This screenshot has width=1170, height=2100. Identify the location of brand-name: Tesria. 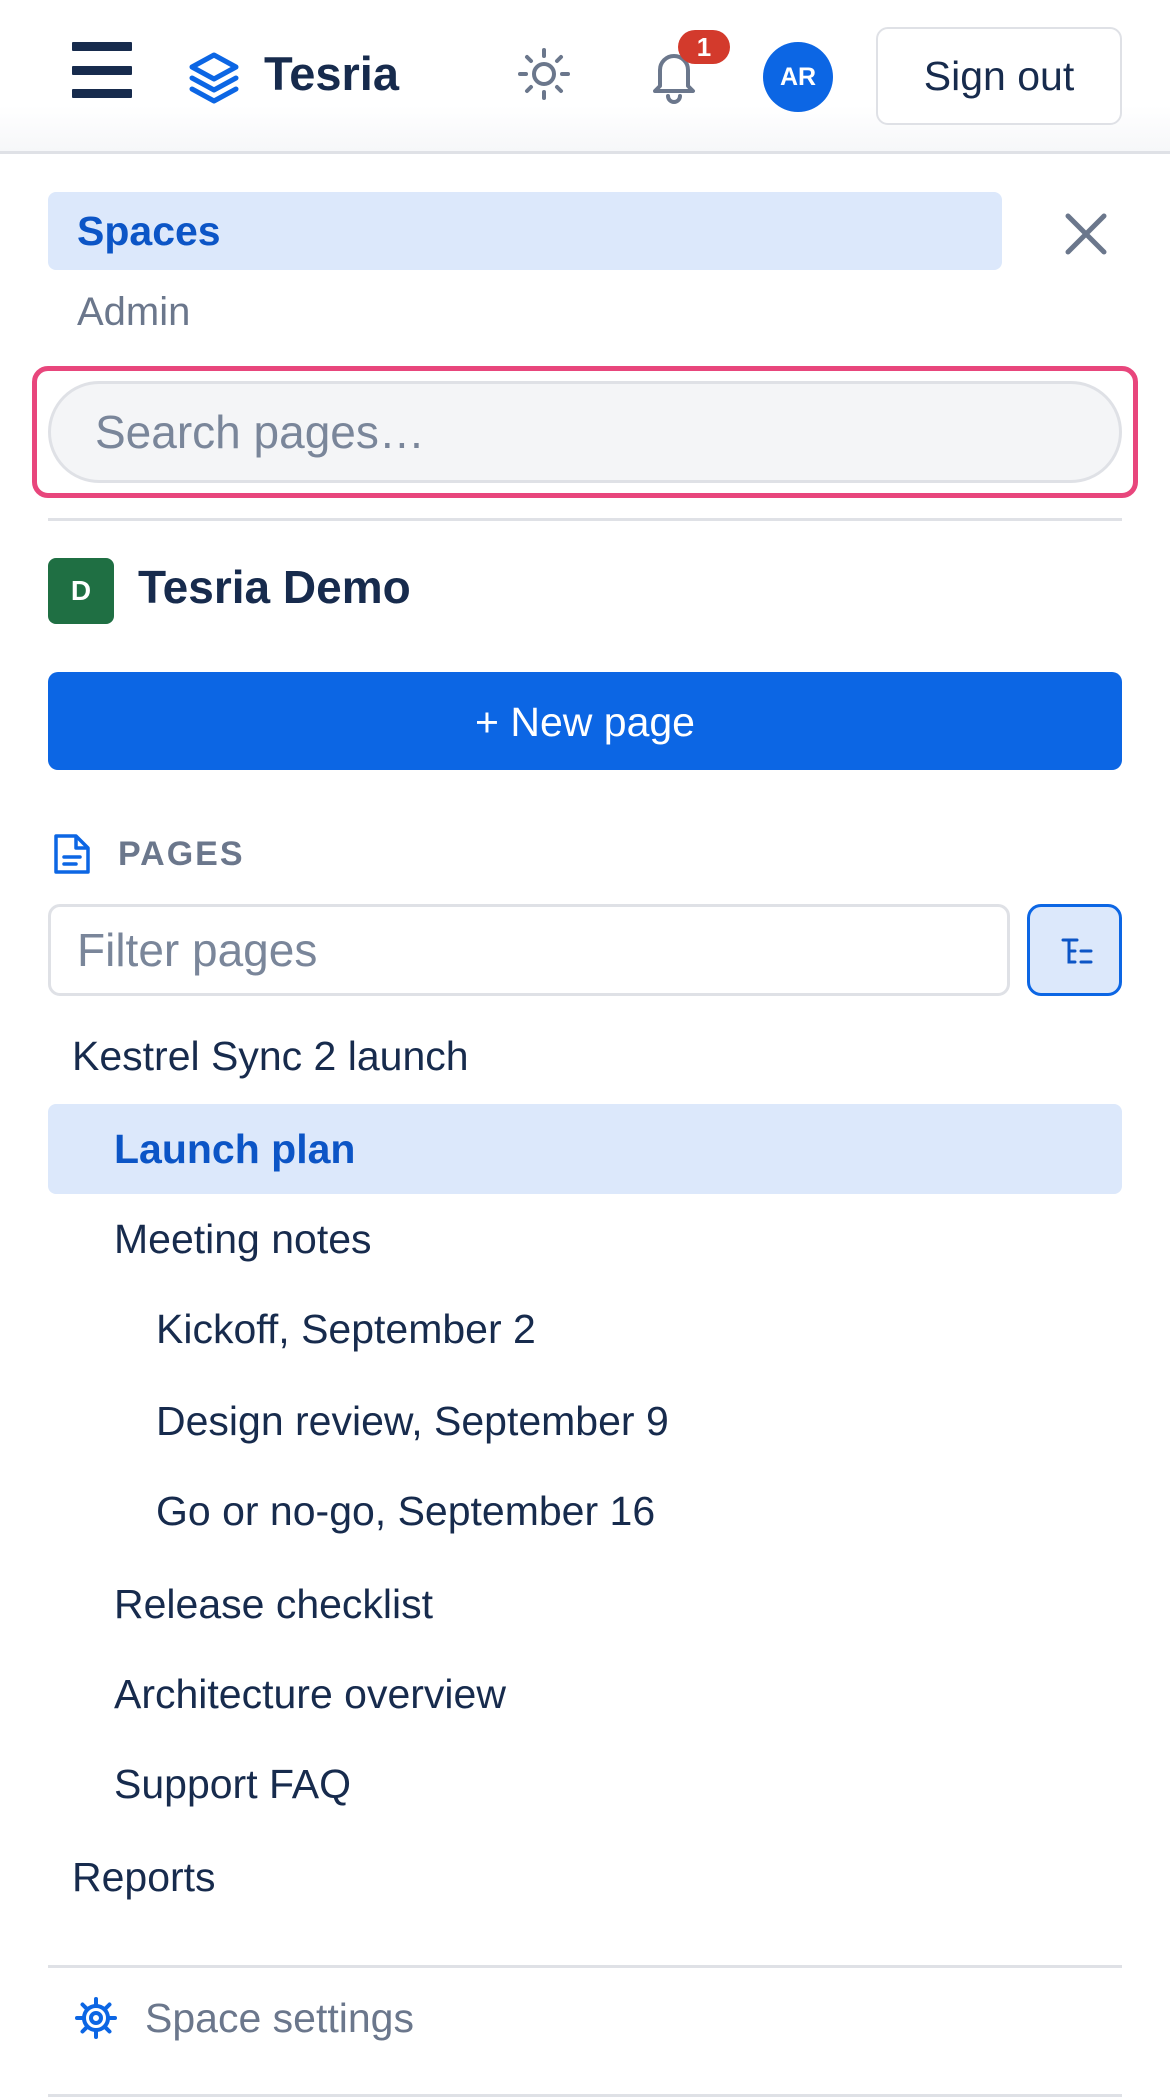
(331, 73).